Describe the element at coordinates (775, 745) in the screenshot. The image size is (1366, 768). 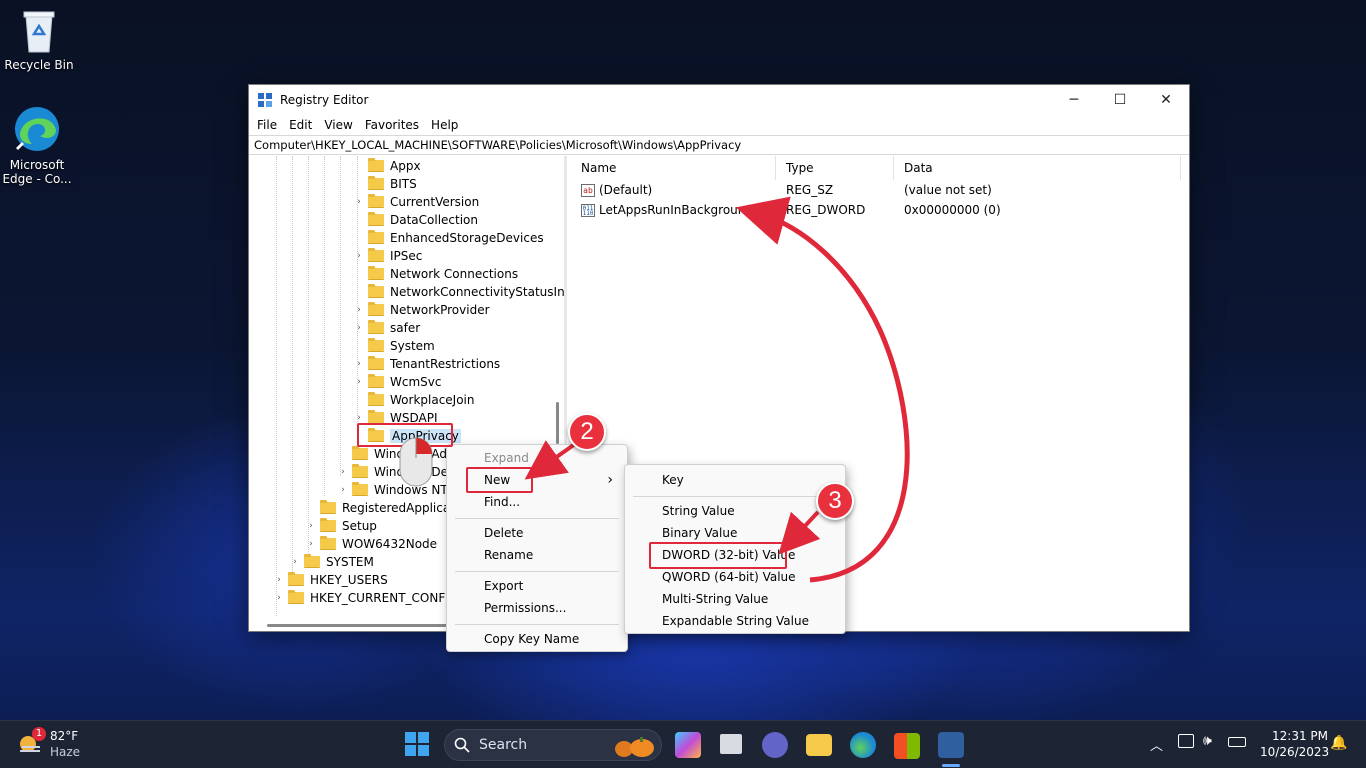
I see `teams-icon` at that location.